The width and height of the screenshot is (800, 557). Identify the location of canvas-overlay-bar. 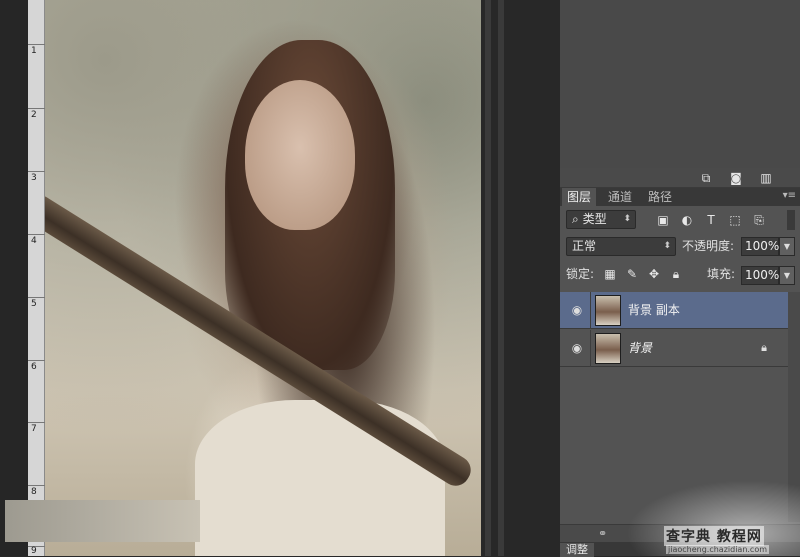
(102, 521).